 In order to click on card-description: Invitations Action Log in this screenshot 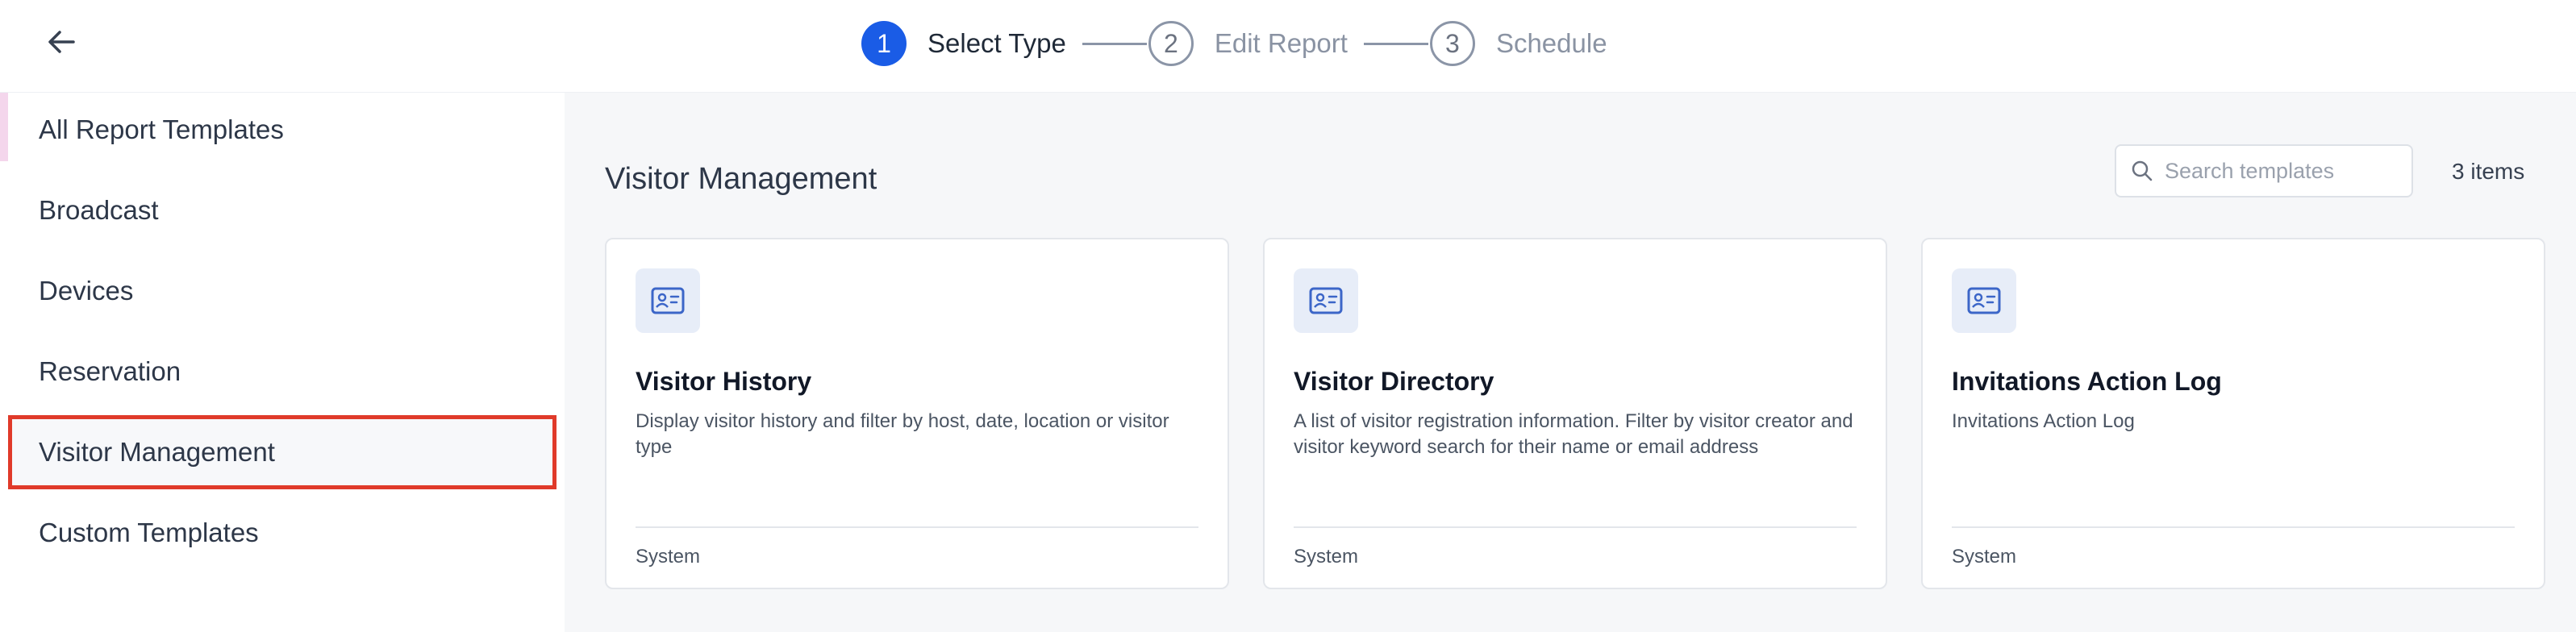, I will do `click(2043, 421)`.